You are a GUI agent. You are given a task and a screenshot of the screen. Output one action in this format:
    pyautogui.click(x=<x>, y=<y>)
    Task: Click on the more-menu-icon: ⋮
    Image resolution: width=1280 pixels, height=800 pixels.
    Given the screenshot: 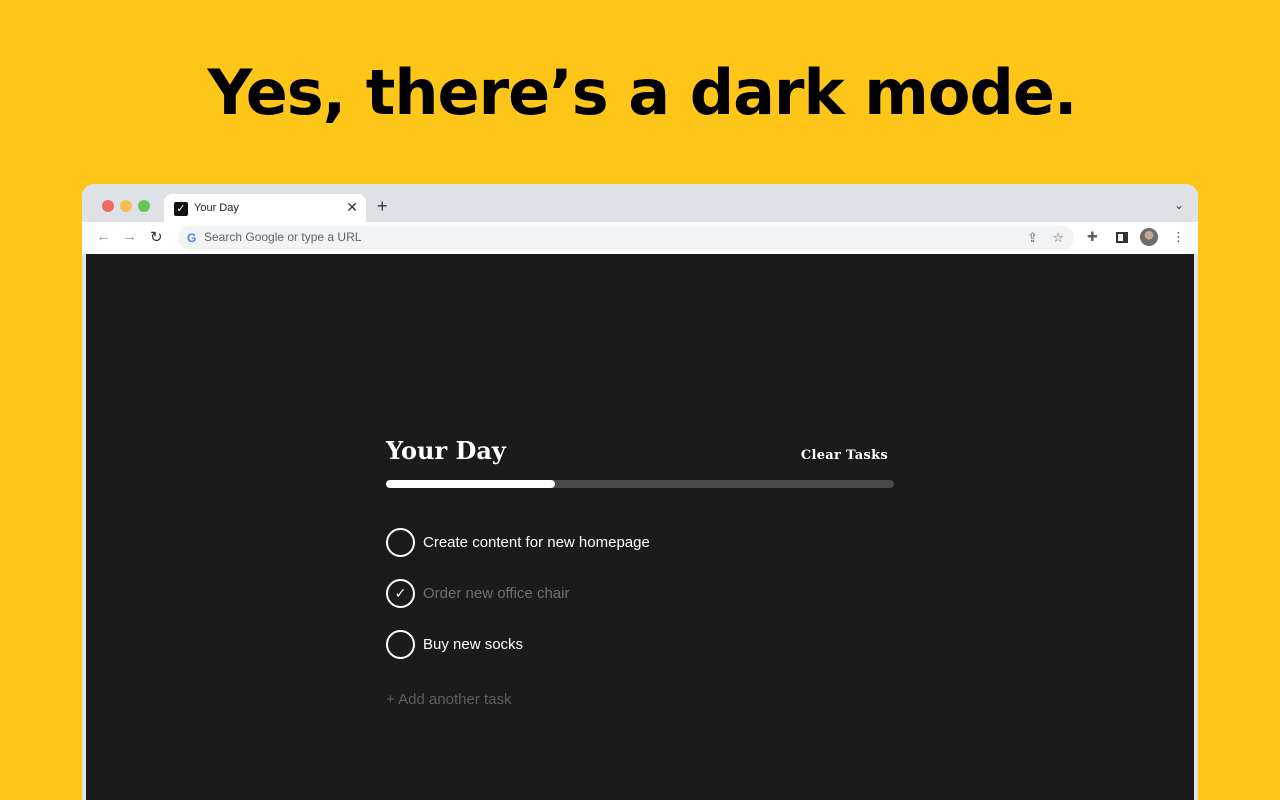 What is the action you would take?
    pyautogui.click(x=1178, y=237)
    